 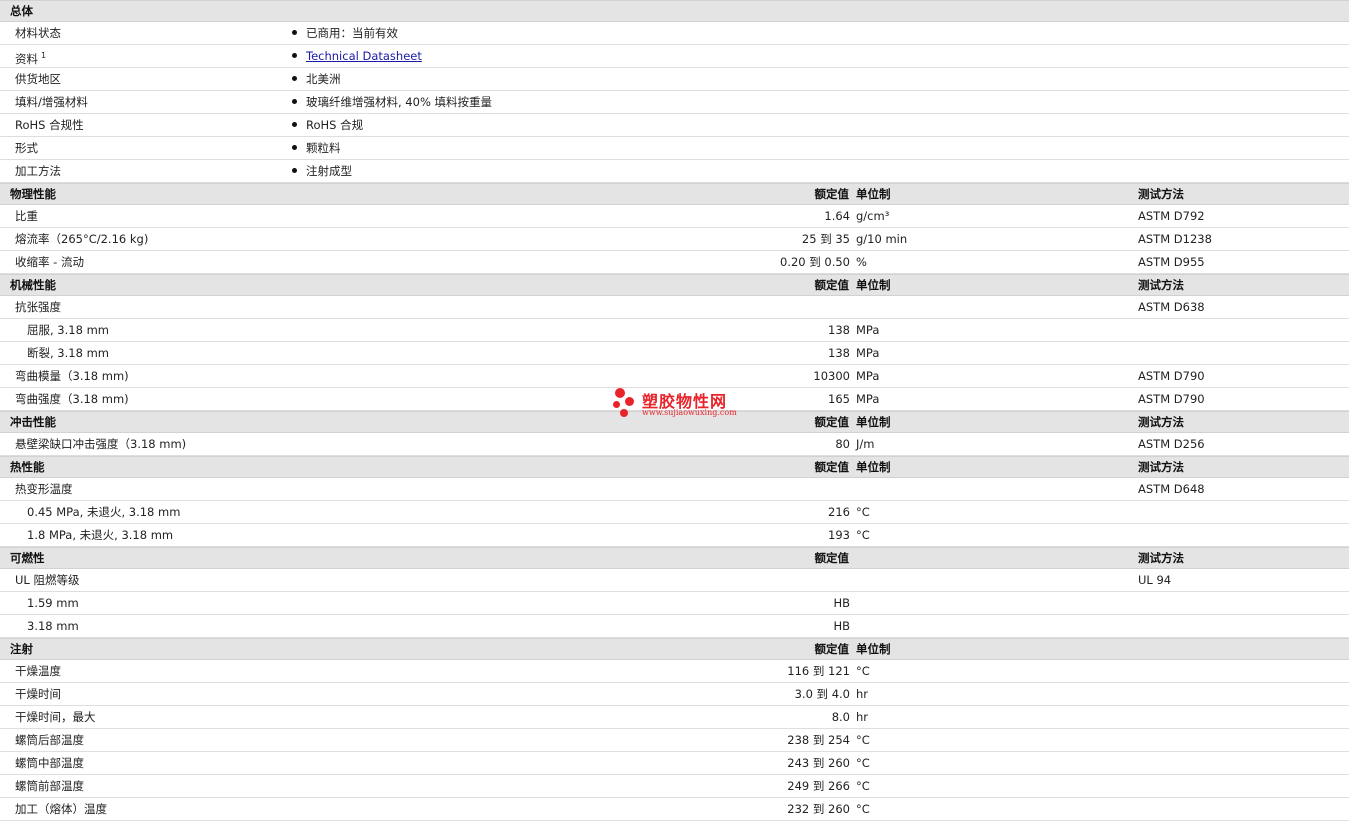 I want to click on property-label-text: 供货地区, so click(x=38, y=79).